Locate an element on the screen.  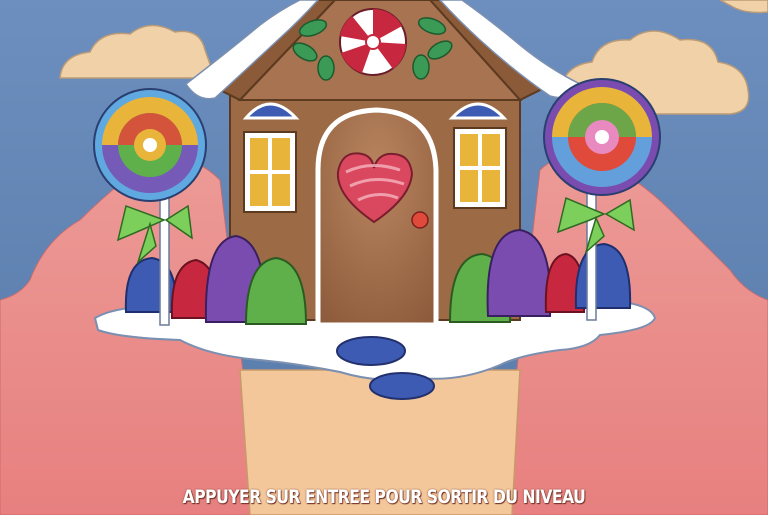
peppermint-candy is located at coordinates (373, 42).